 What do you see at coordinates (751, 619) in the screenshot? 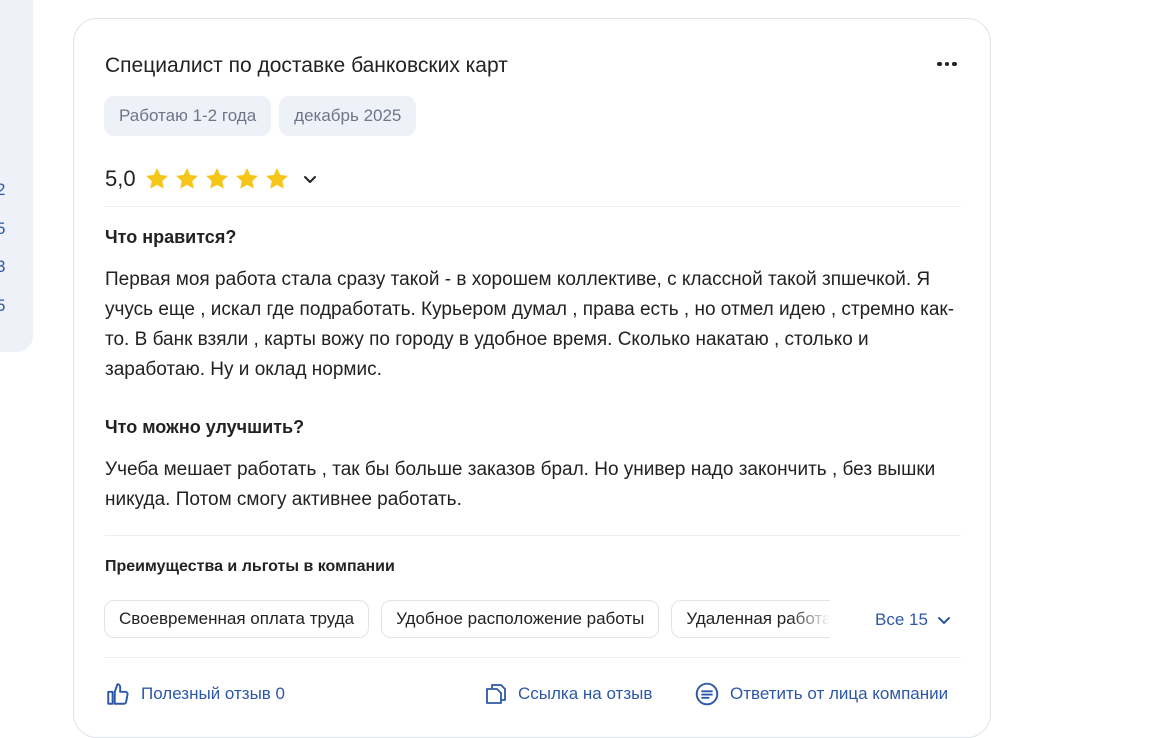
I see `benefit-chip: Удаленная работа` at bounding box center [751, 619].